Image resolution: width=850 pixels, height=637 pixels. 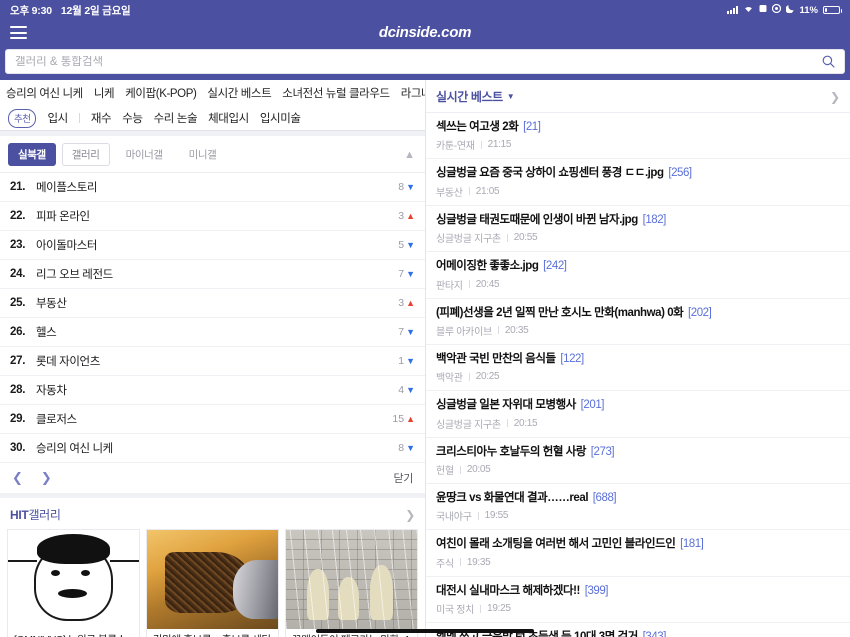 I want to click on nav-sub-item-4: 체대입시, so click(x=228, y=118).